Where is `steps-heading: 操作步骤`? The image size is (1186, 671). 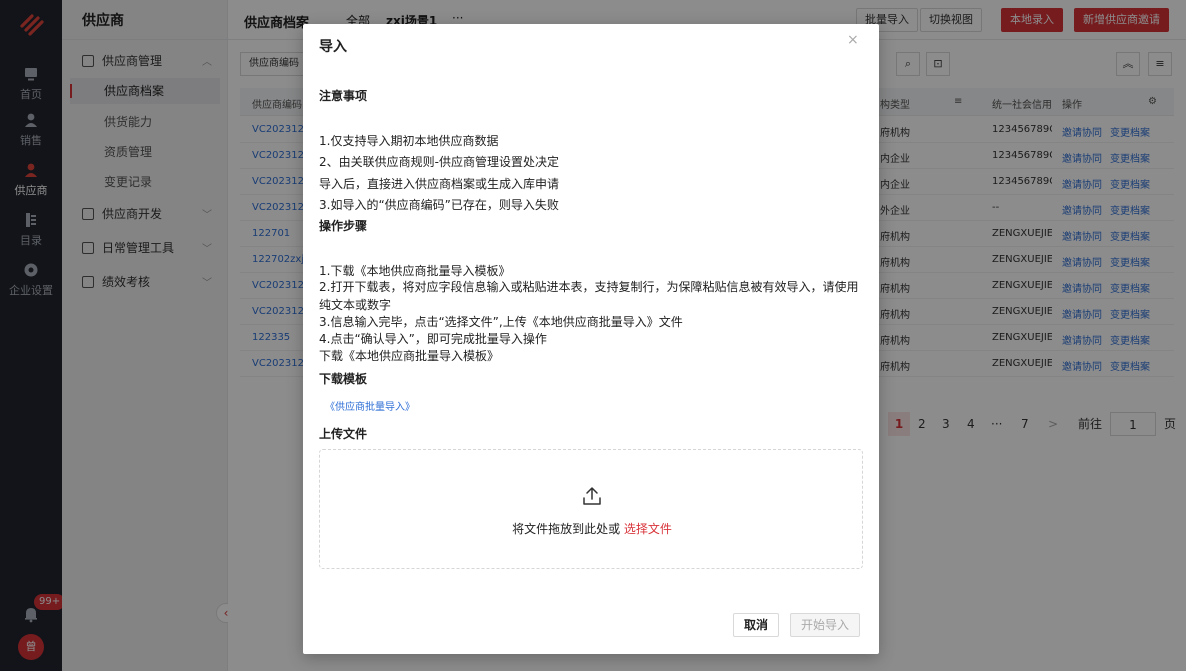
steps-heading: 操作步骤 is located at coordinates (343, 226).